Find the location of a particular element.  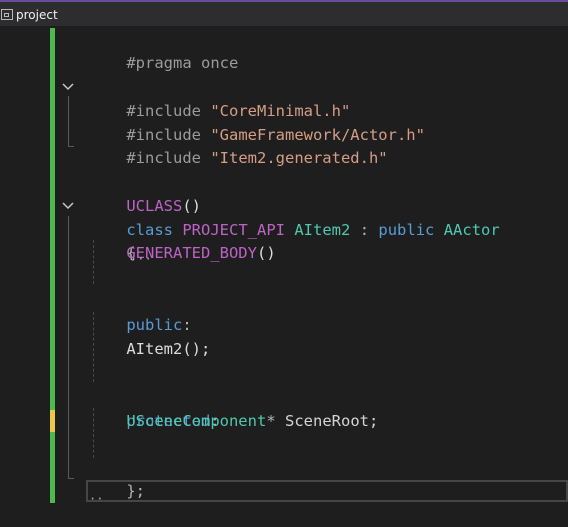

base-class-name: AActor is located at coordinates (471, 230).